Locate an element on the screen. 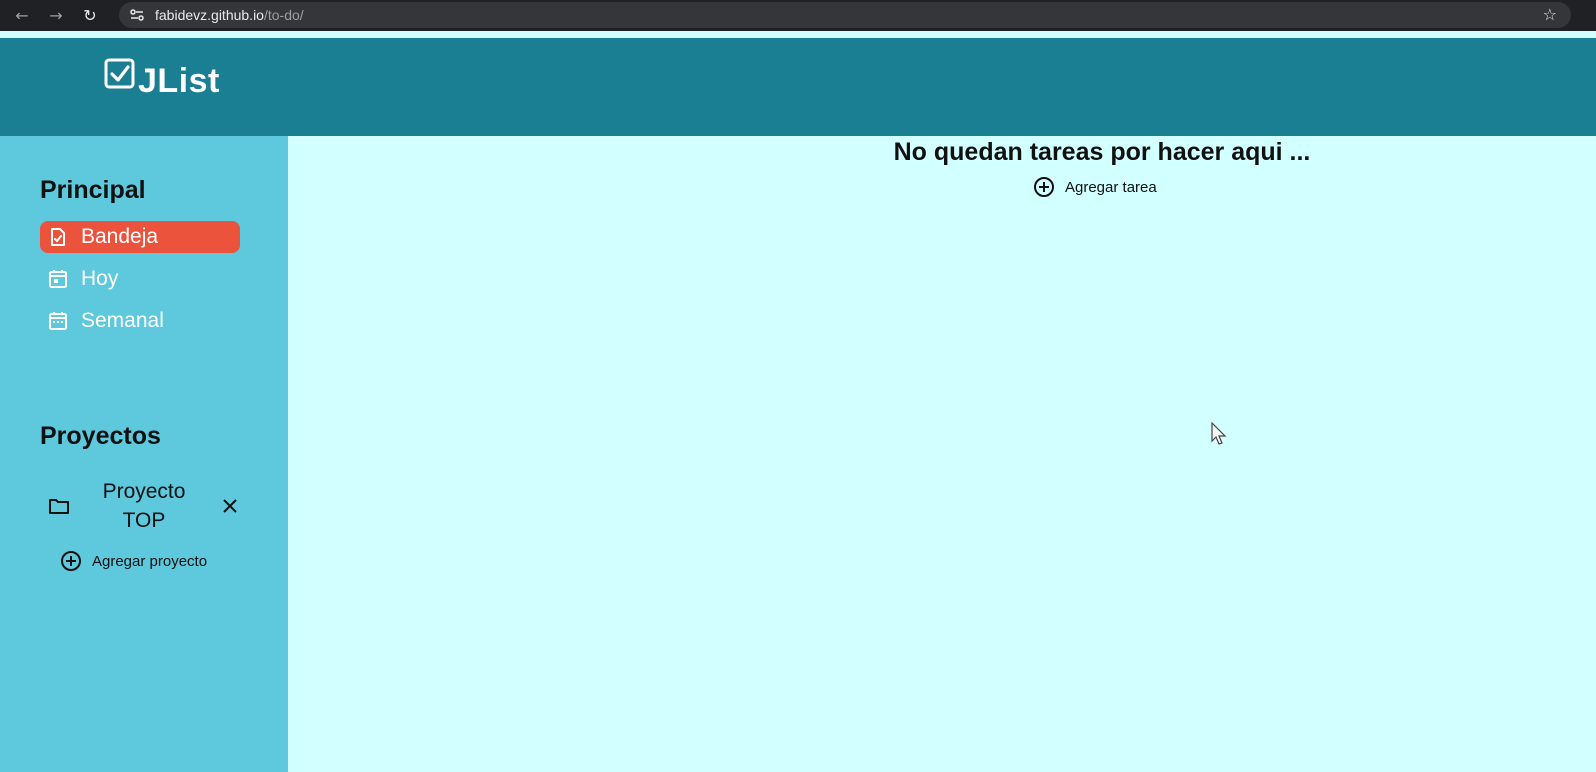 This screenshot has height=772, width=1596. calendar-today-icon is located at coordinates (58, 279).